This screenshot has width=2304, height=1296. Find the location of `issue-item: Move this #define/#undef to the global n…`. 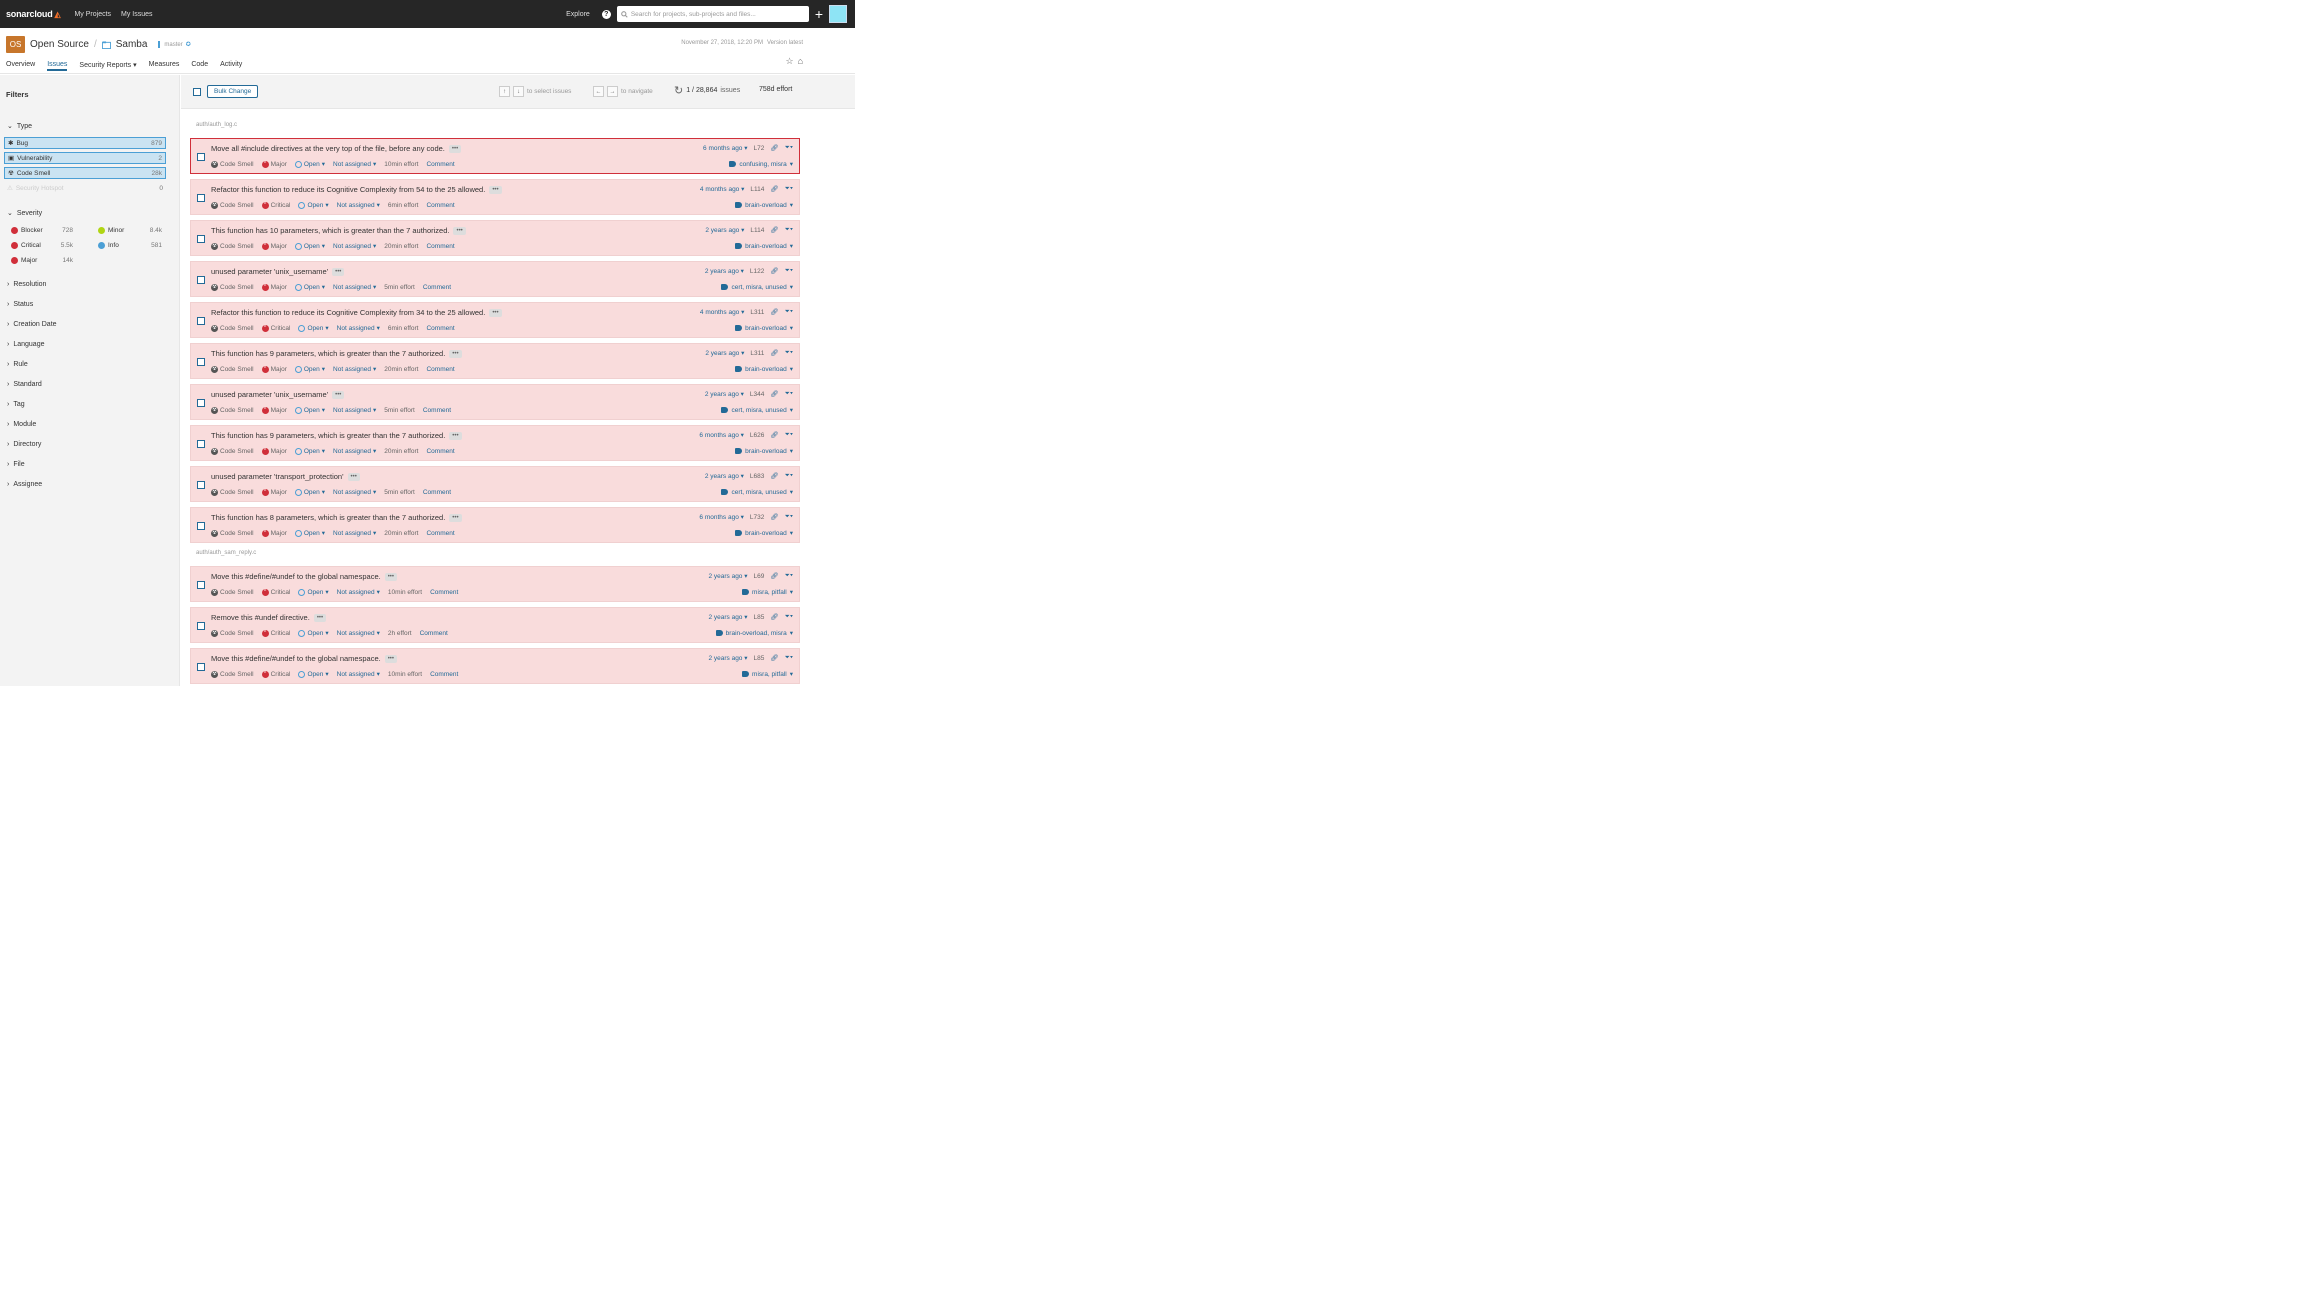

issue-item: Move this #define/#undef to the global n… is located at coordinates (495, 666).